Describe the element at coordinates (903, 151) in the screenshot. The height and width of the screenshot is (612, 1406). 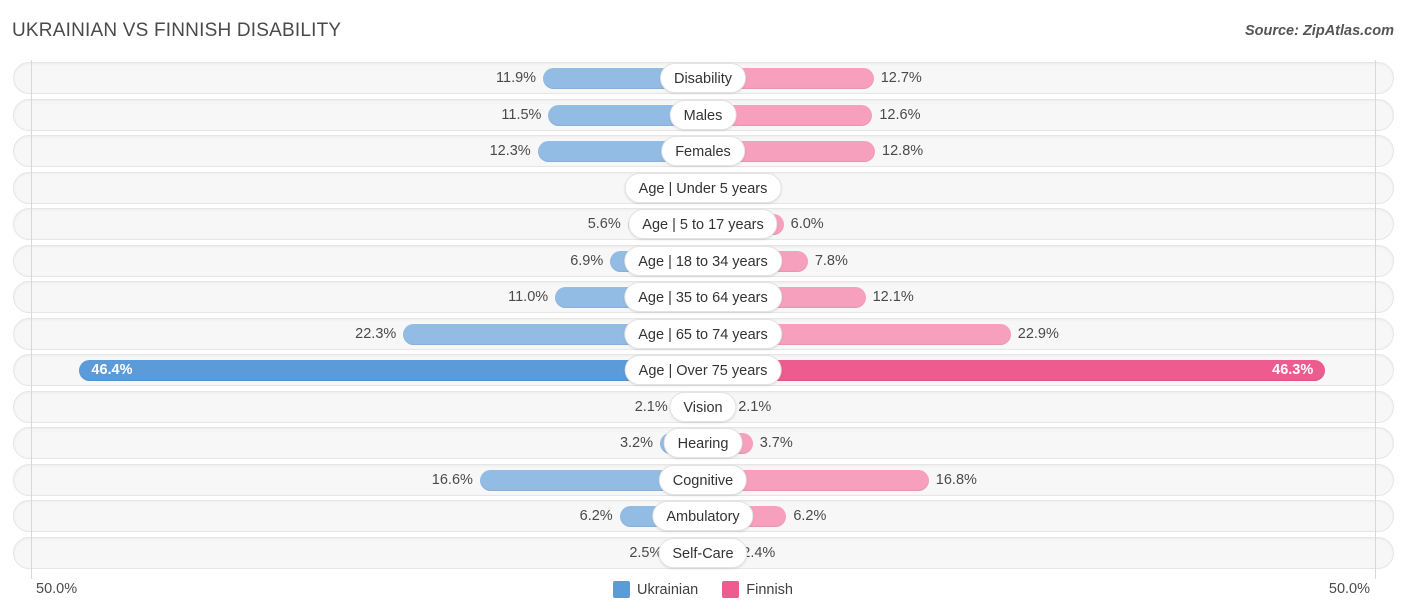
I see `value-label-finnish: 12.8%` at that location.